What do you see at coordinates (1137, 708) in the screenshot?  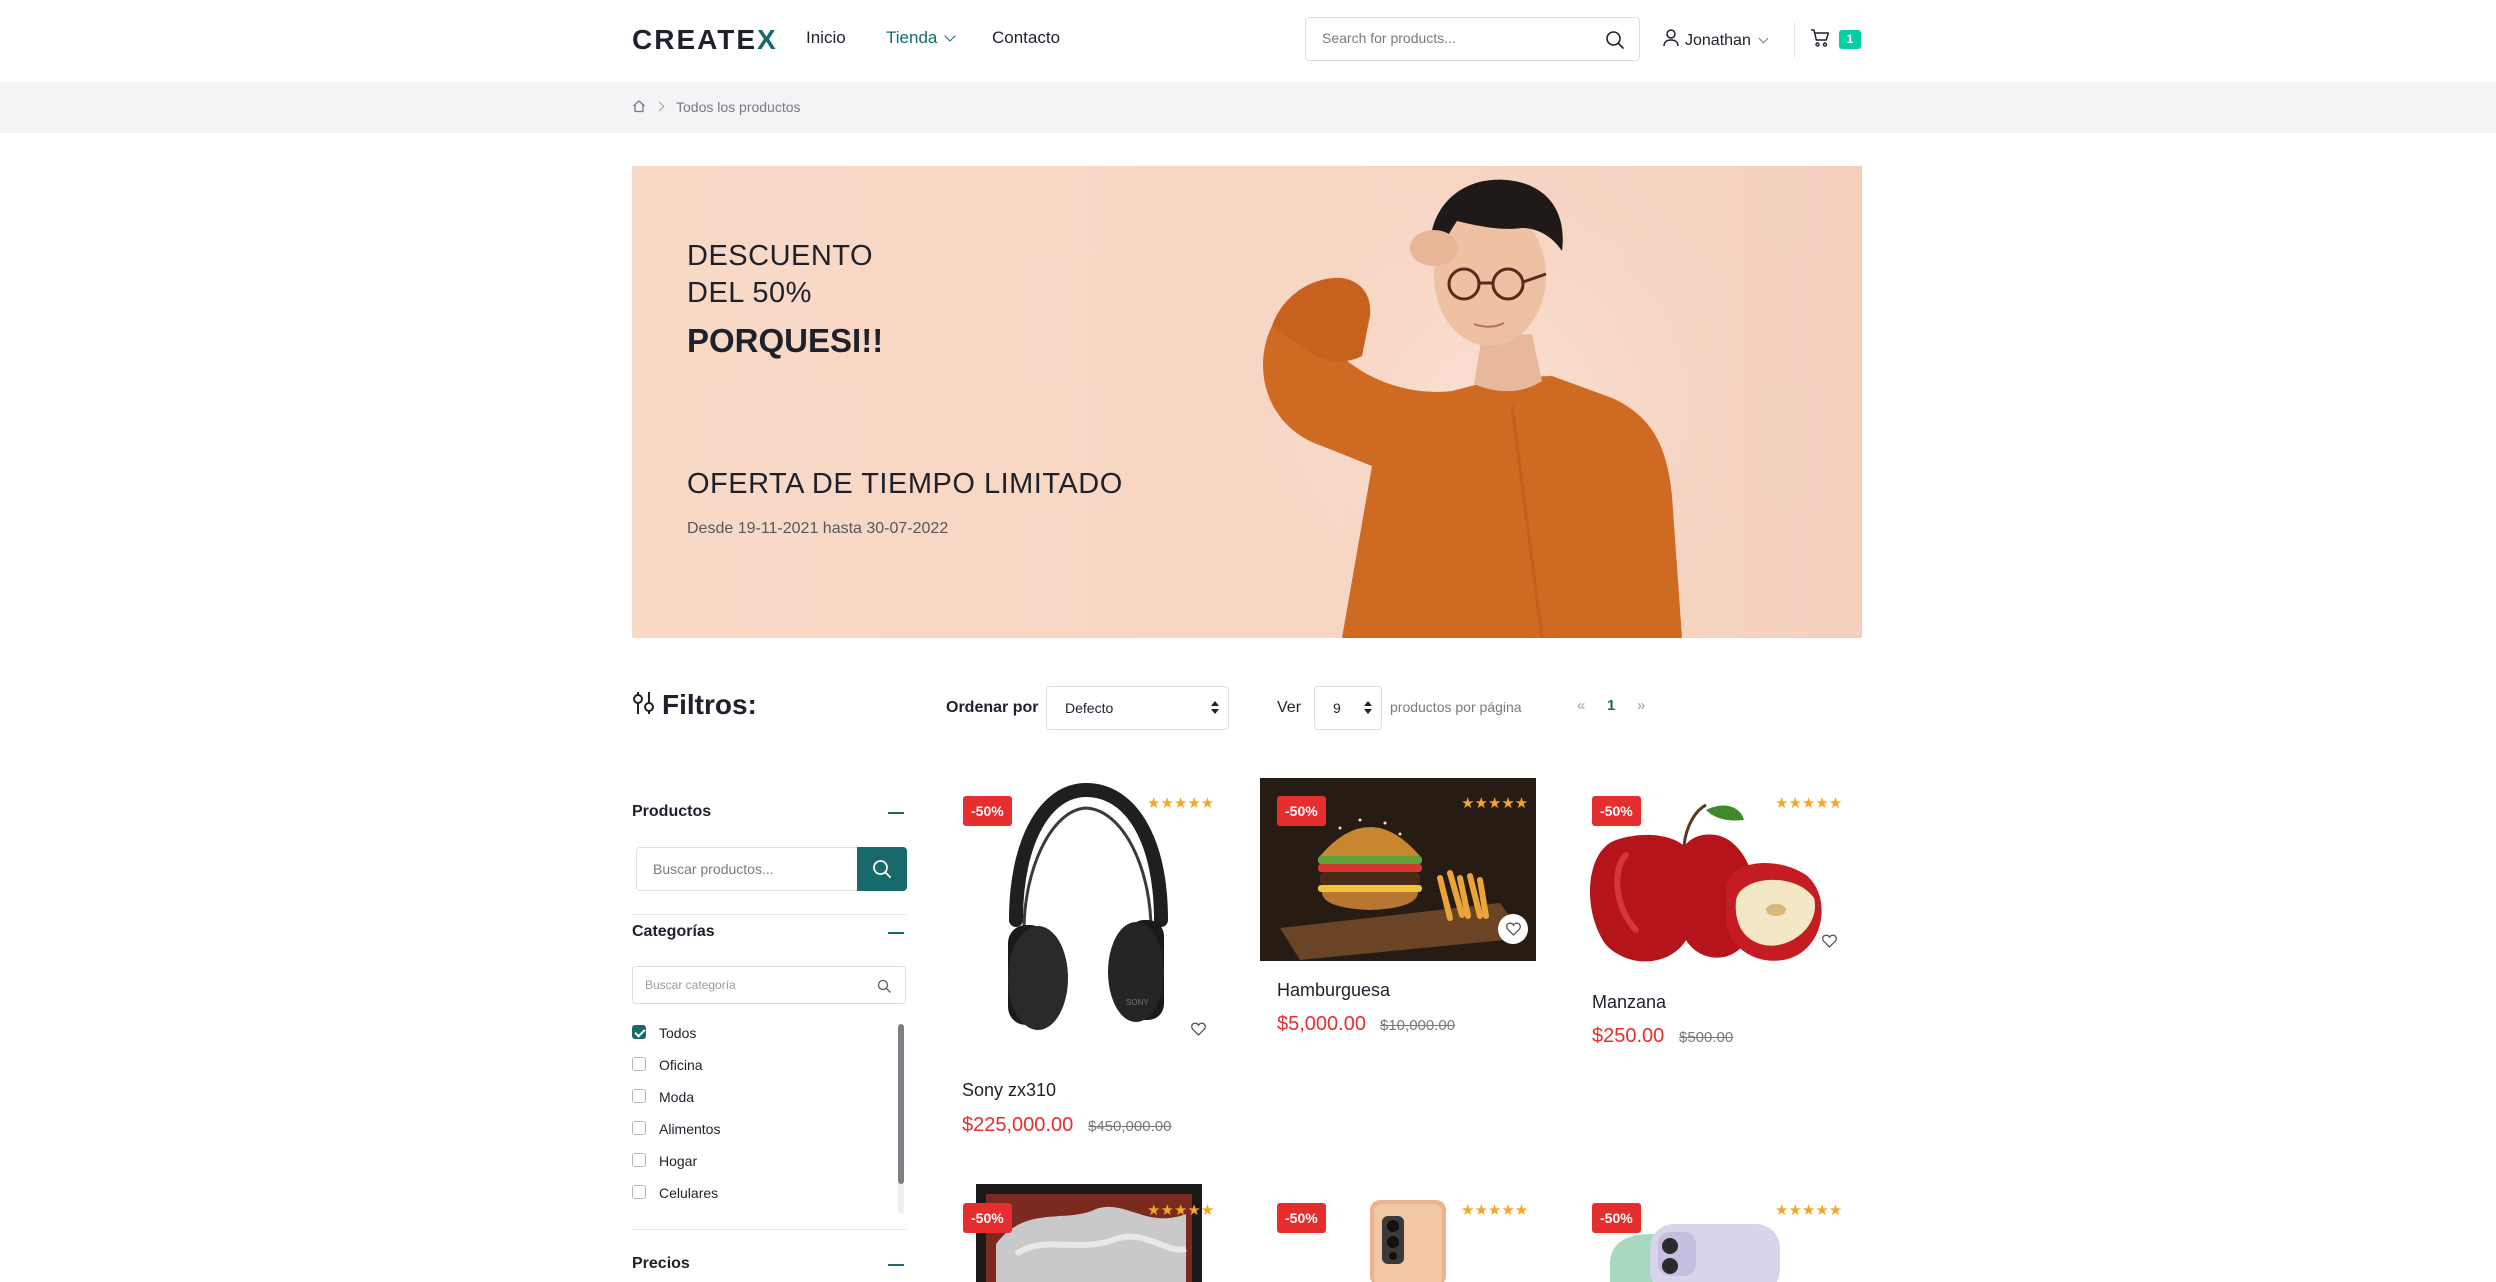 I see `sort-select: Defecto` at bounding box center [1137, 708].